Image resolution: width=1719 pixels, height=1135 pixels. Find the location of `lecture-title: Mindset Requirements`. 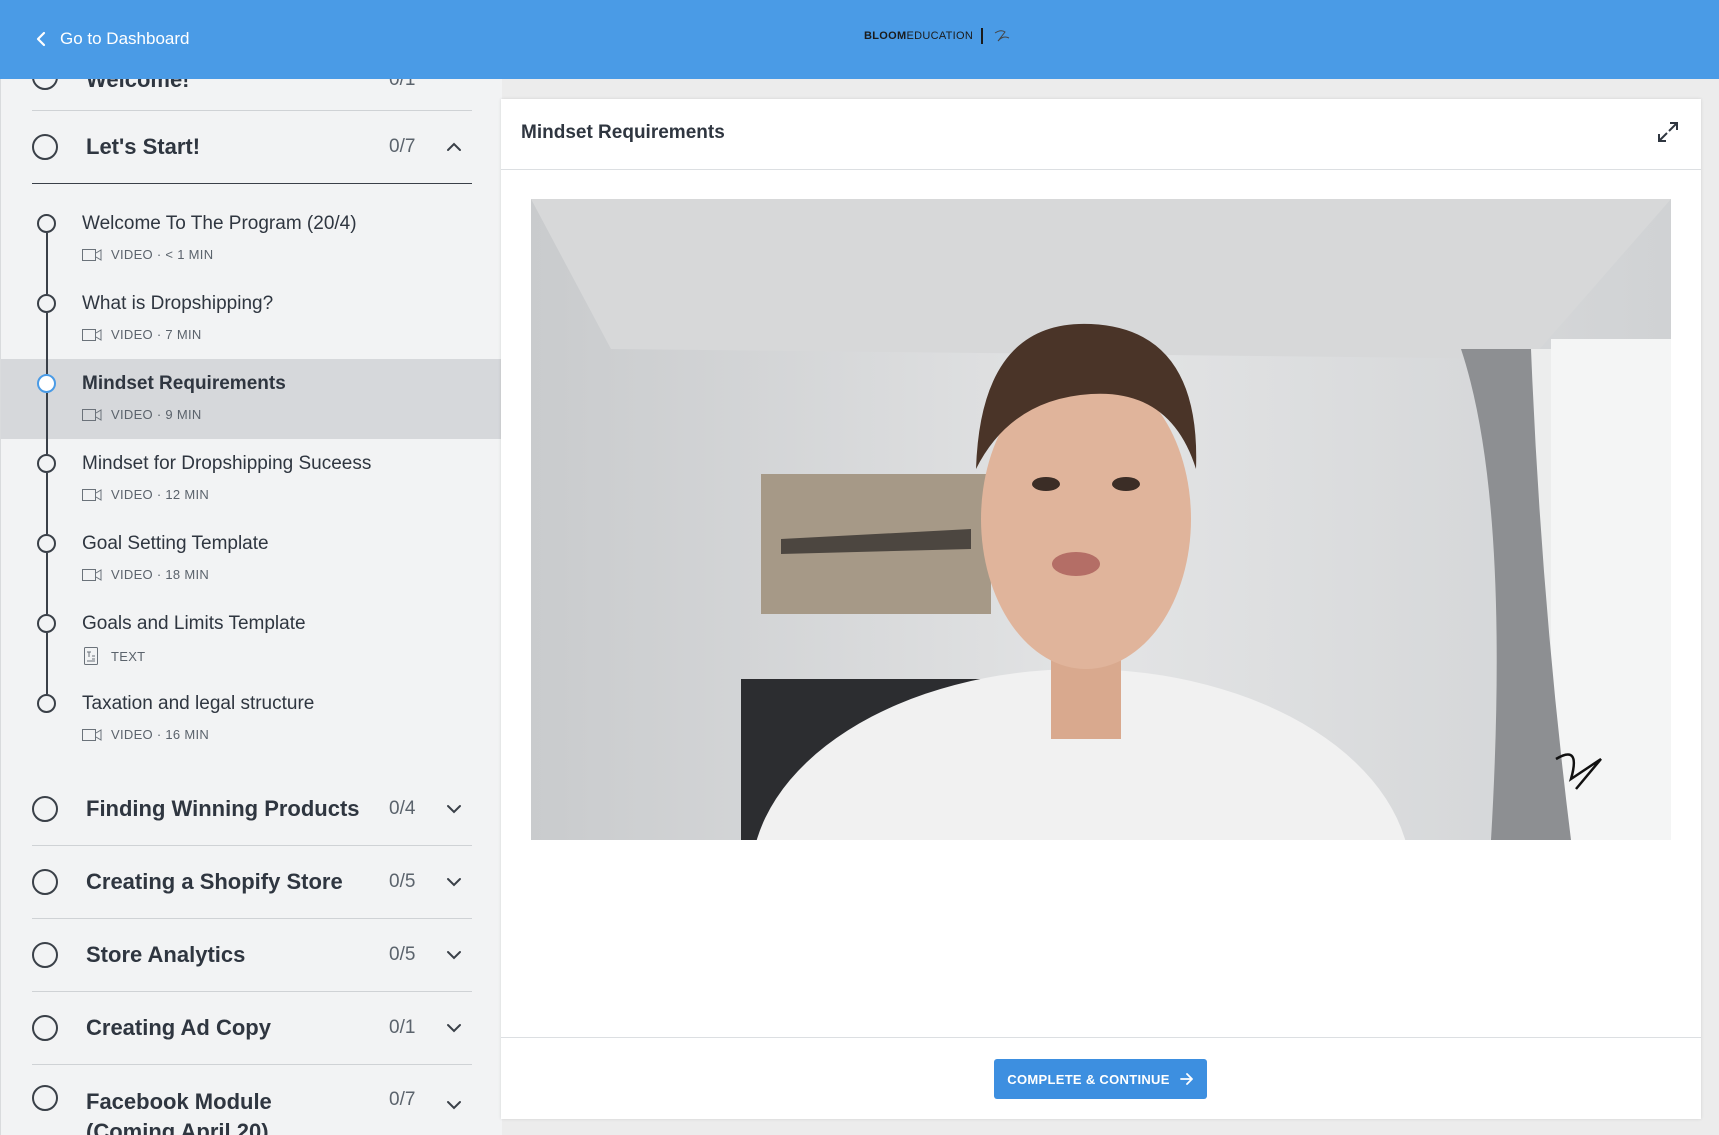

lecture-title: Mindset Requirements is located at coordinates (623, 132).